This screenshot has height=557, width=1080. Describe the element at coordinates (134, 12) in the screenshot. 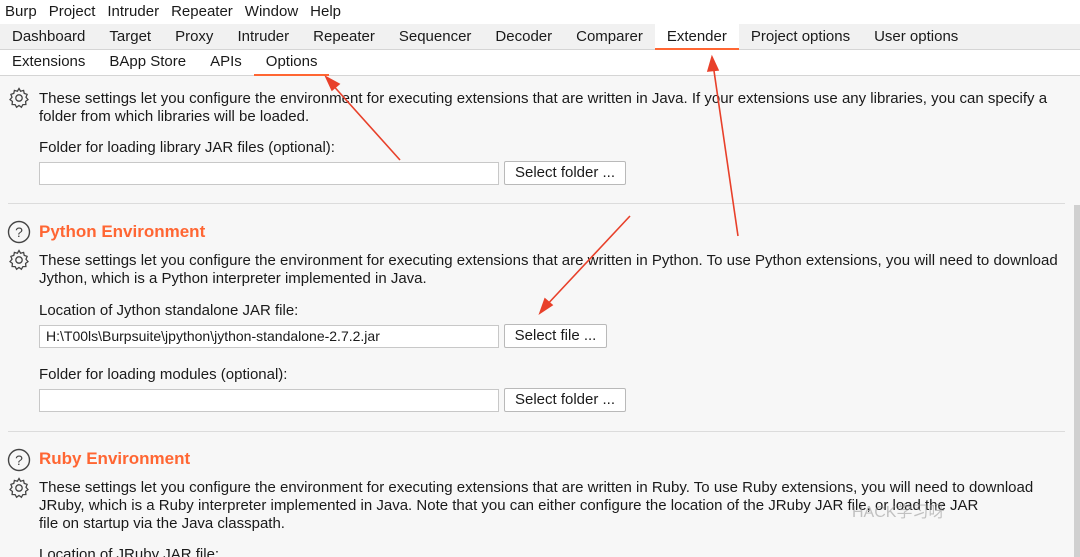

I see `menu-intruder: Intruder` at that location.